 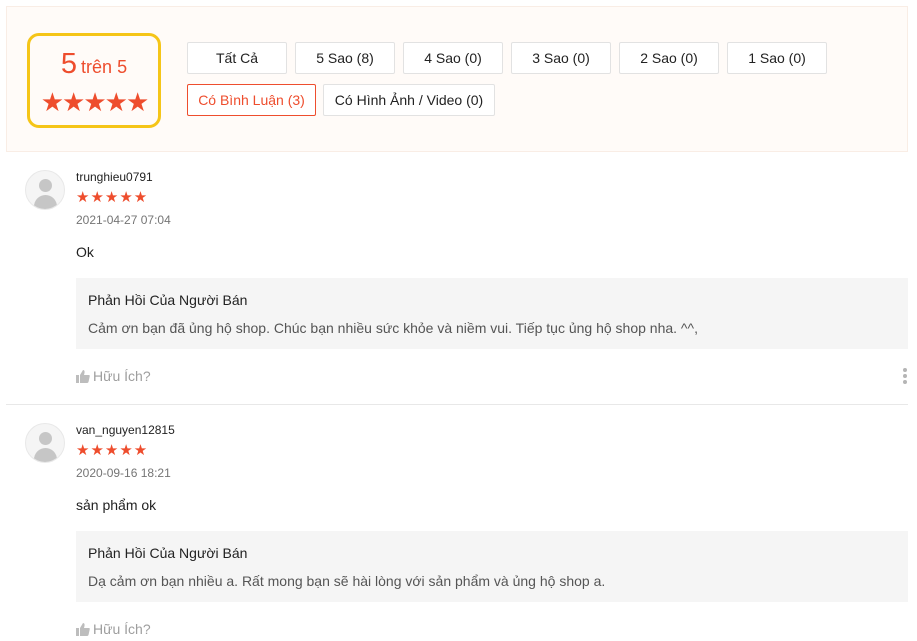 I want to click on overall-rating-box: 5 trên 5 ★★★★★, so click(x=94, y=80).